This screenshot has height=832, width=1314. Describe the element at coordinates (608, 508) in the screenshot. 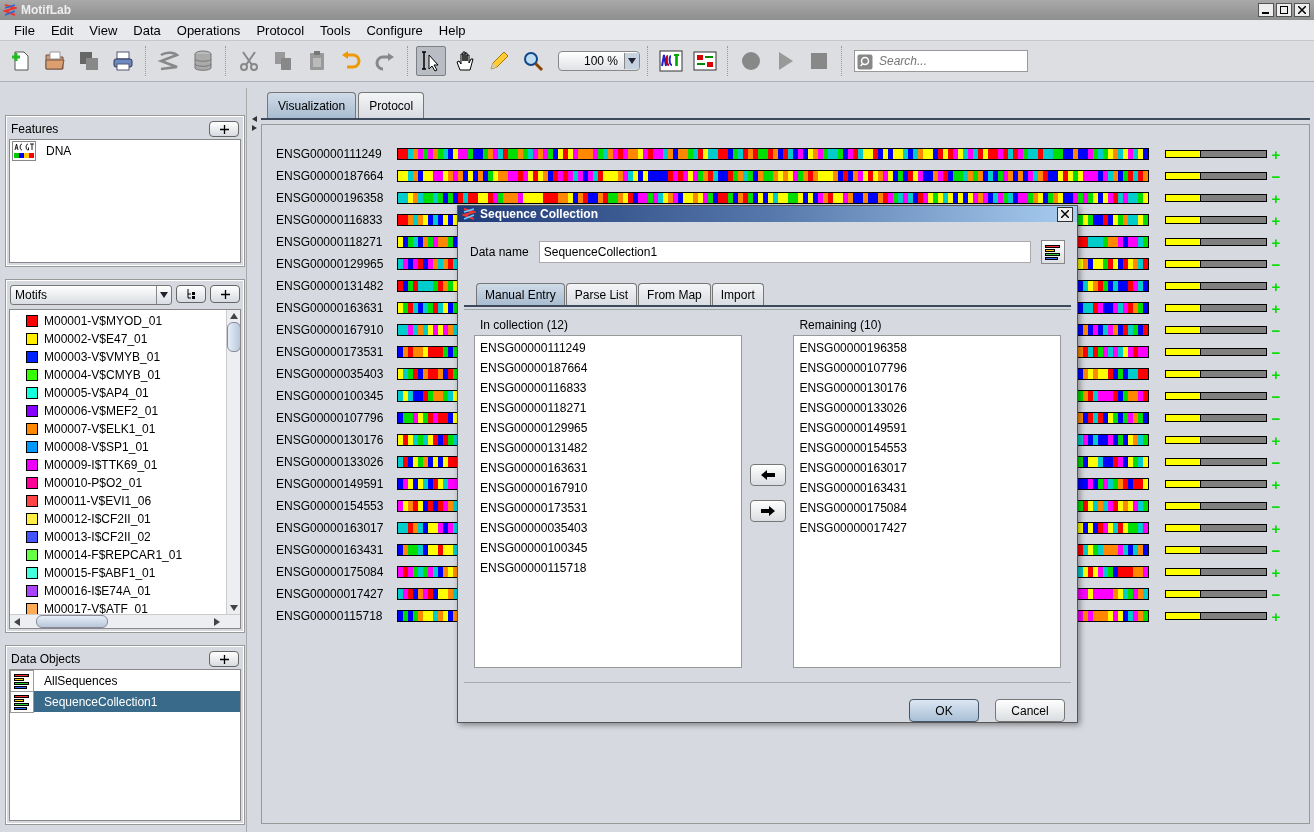

I see `list-item: ENSG00000173531` at that location.